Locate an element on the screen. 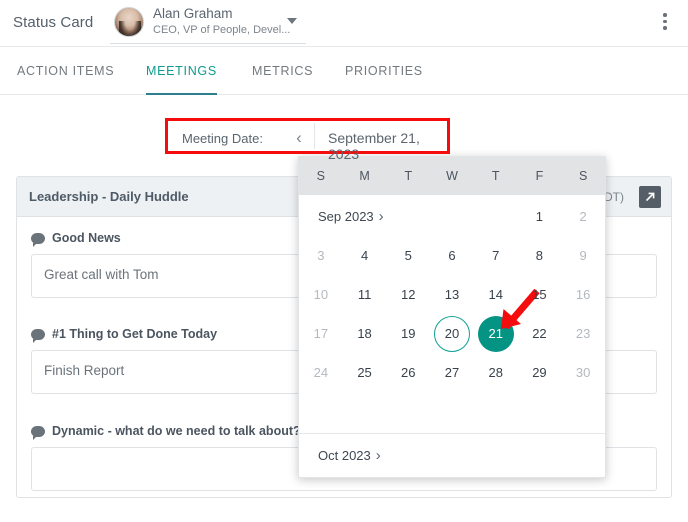 The height and width of the screenshot is (522, 688). field-label-text: #1 Thing to Get Done Today is located at coordinates (135, 334).